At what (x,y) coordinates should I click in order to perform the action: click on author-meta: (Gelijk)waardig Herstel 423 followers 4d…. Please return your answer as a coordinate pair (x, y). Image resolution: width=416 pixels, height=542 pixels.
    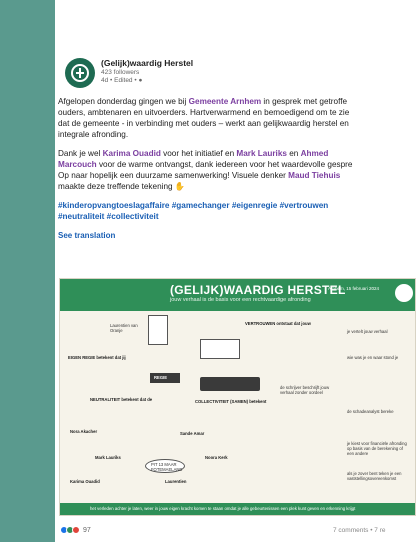
    Looking at the image, I should click on (147, 71).